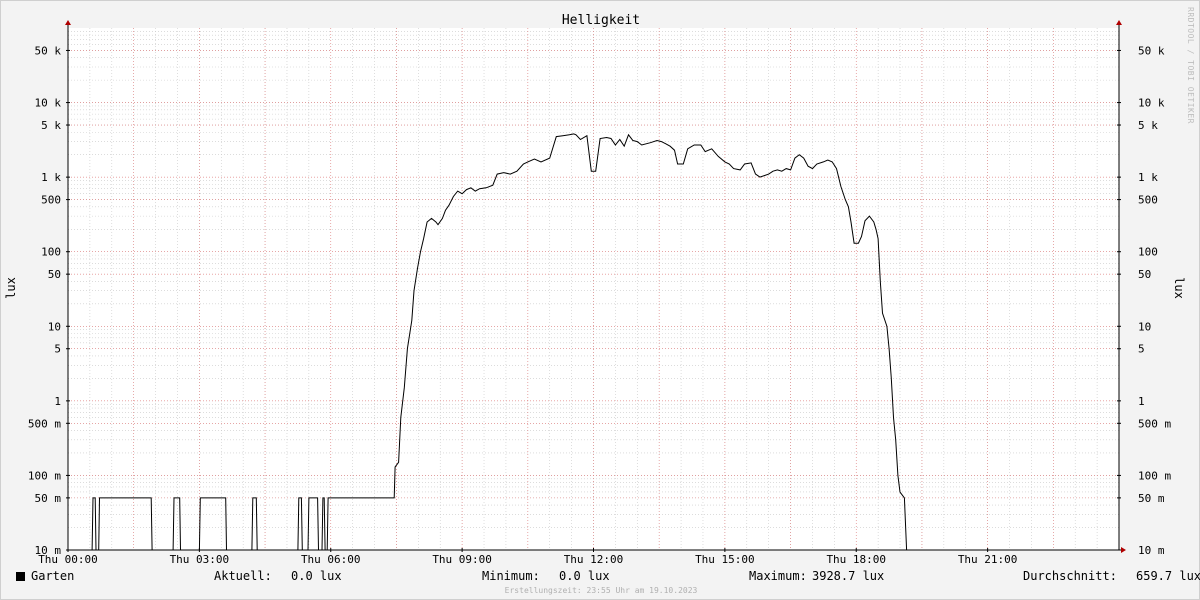 The height and width of the screenshot is (600, 1200). I want to click on y-tick-label-left: 10 k, so click(48, 103).